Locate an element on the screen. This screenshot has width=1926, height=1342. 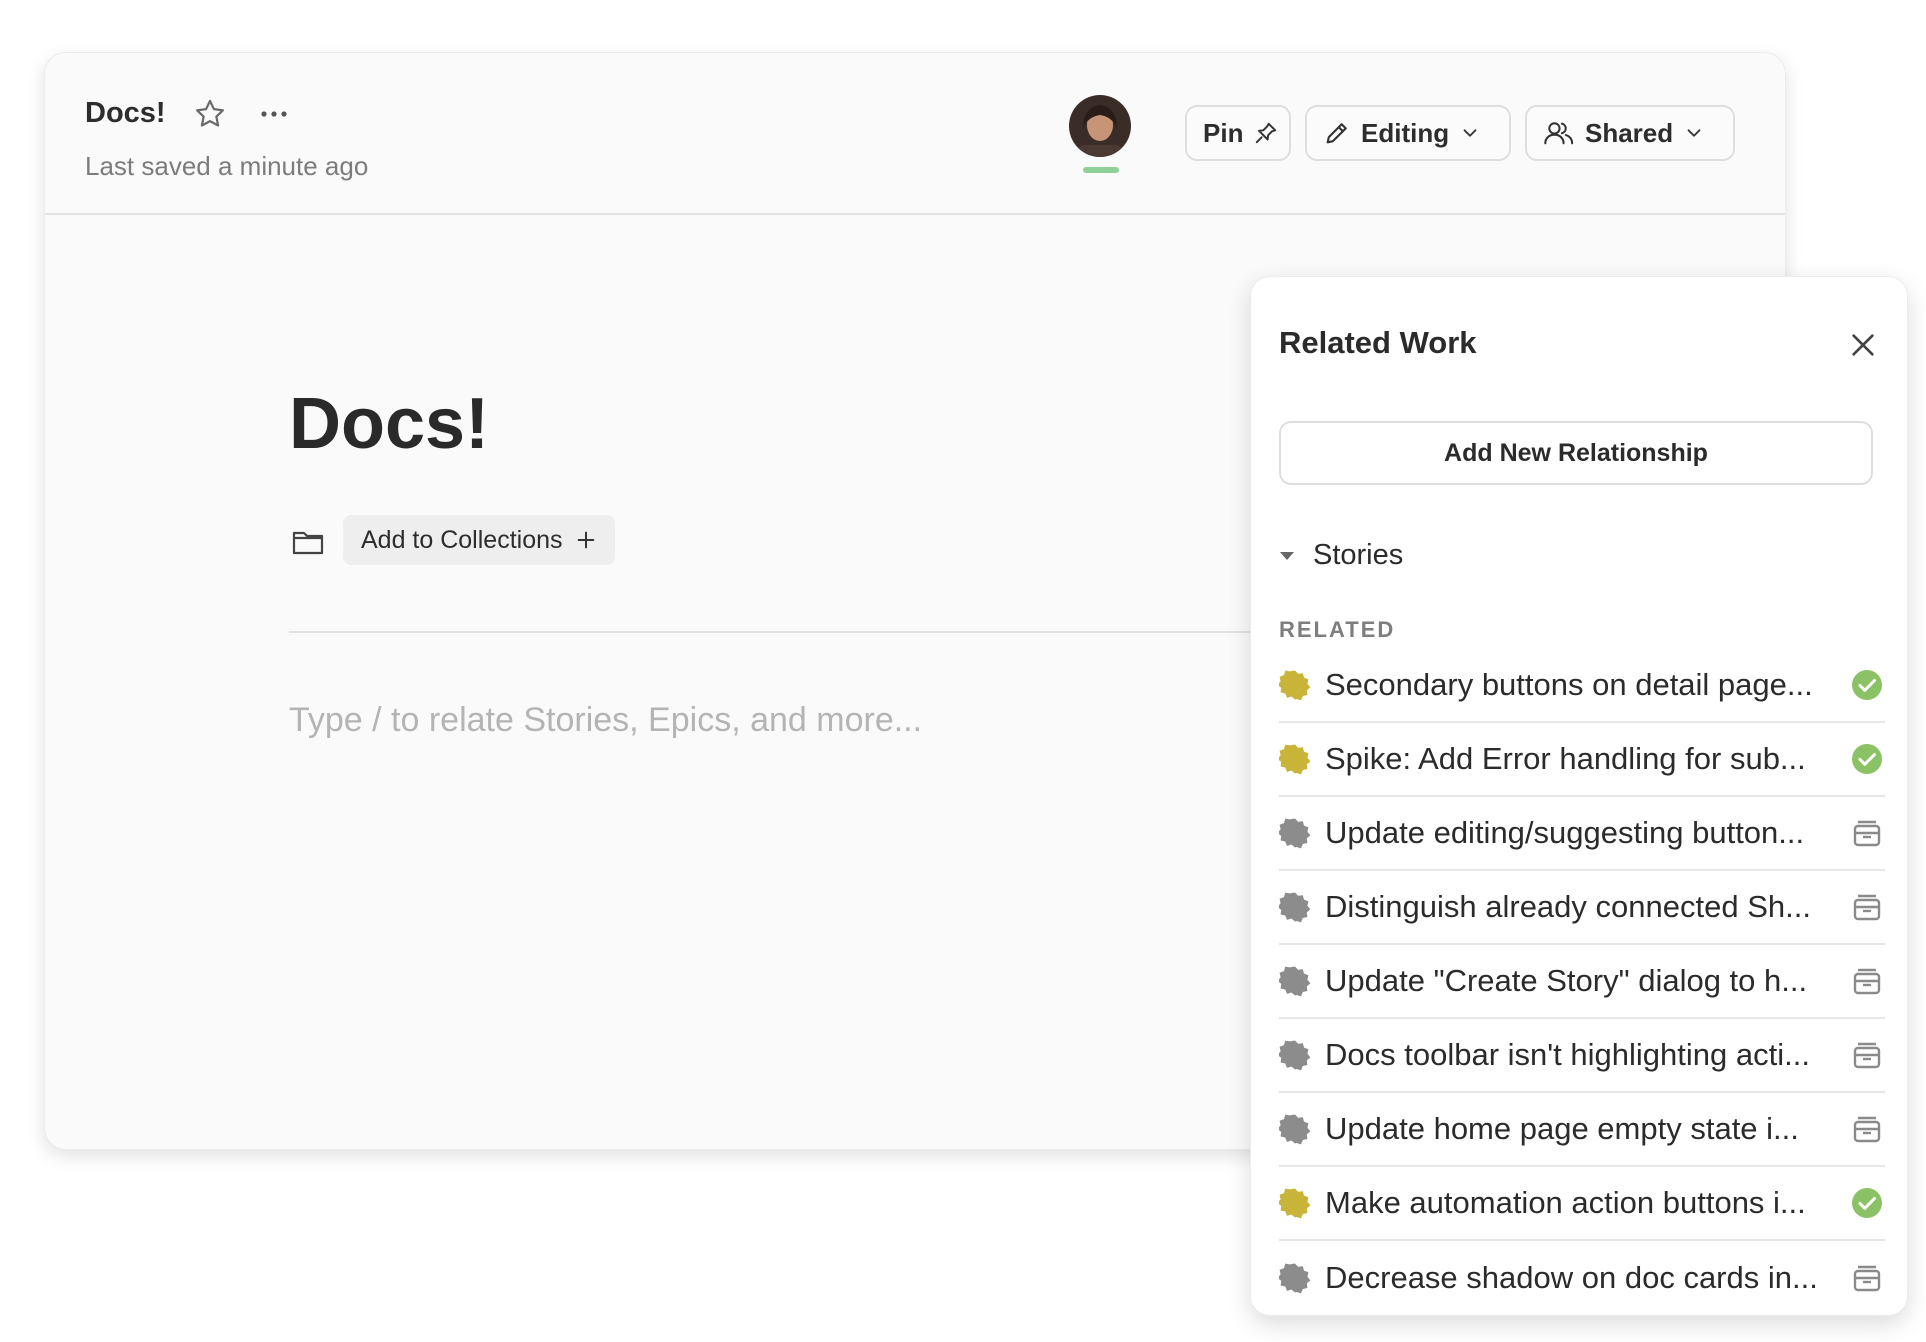
editing-label: Editing is located at coordinates (1405, 132).